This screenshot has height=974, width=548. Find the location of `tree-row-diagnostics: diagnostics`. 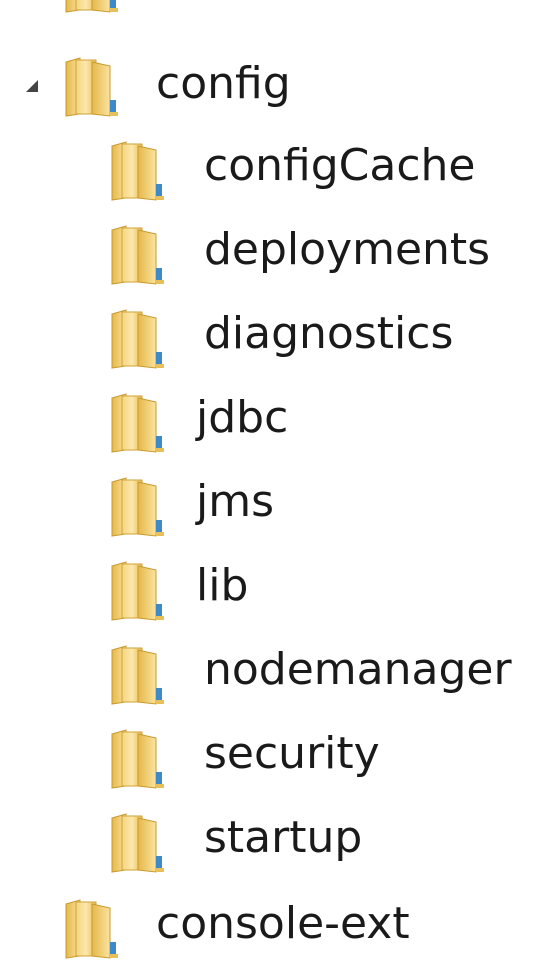

tree-row-diagnostics: diagnostics is located at coordinates (274, 342).